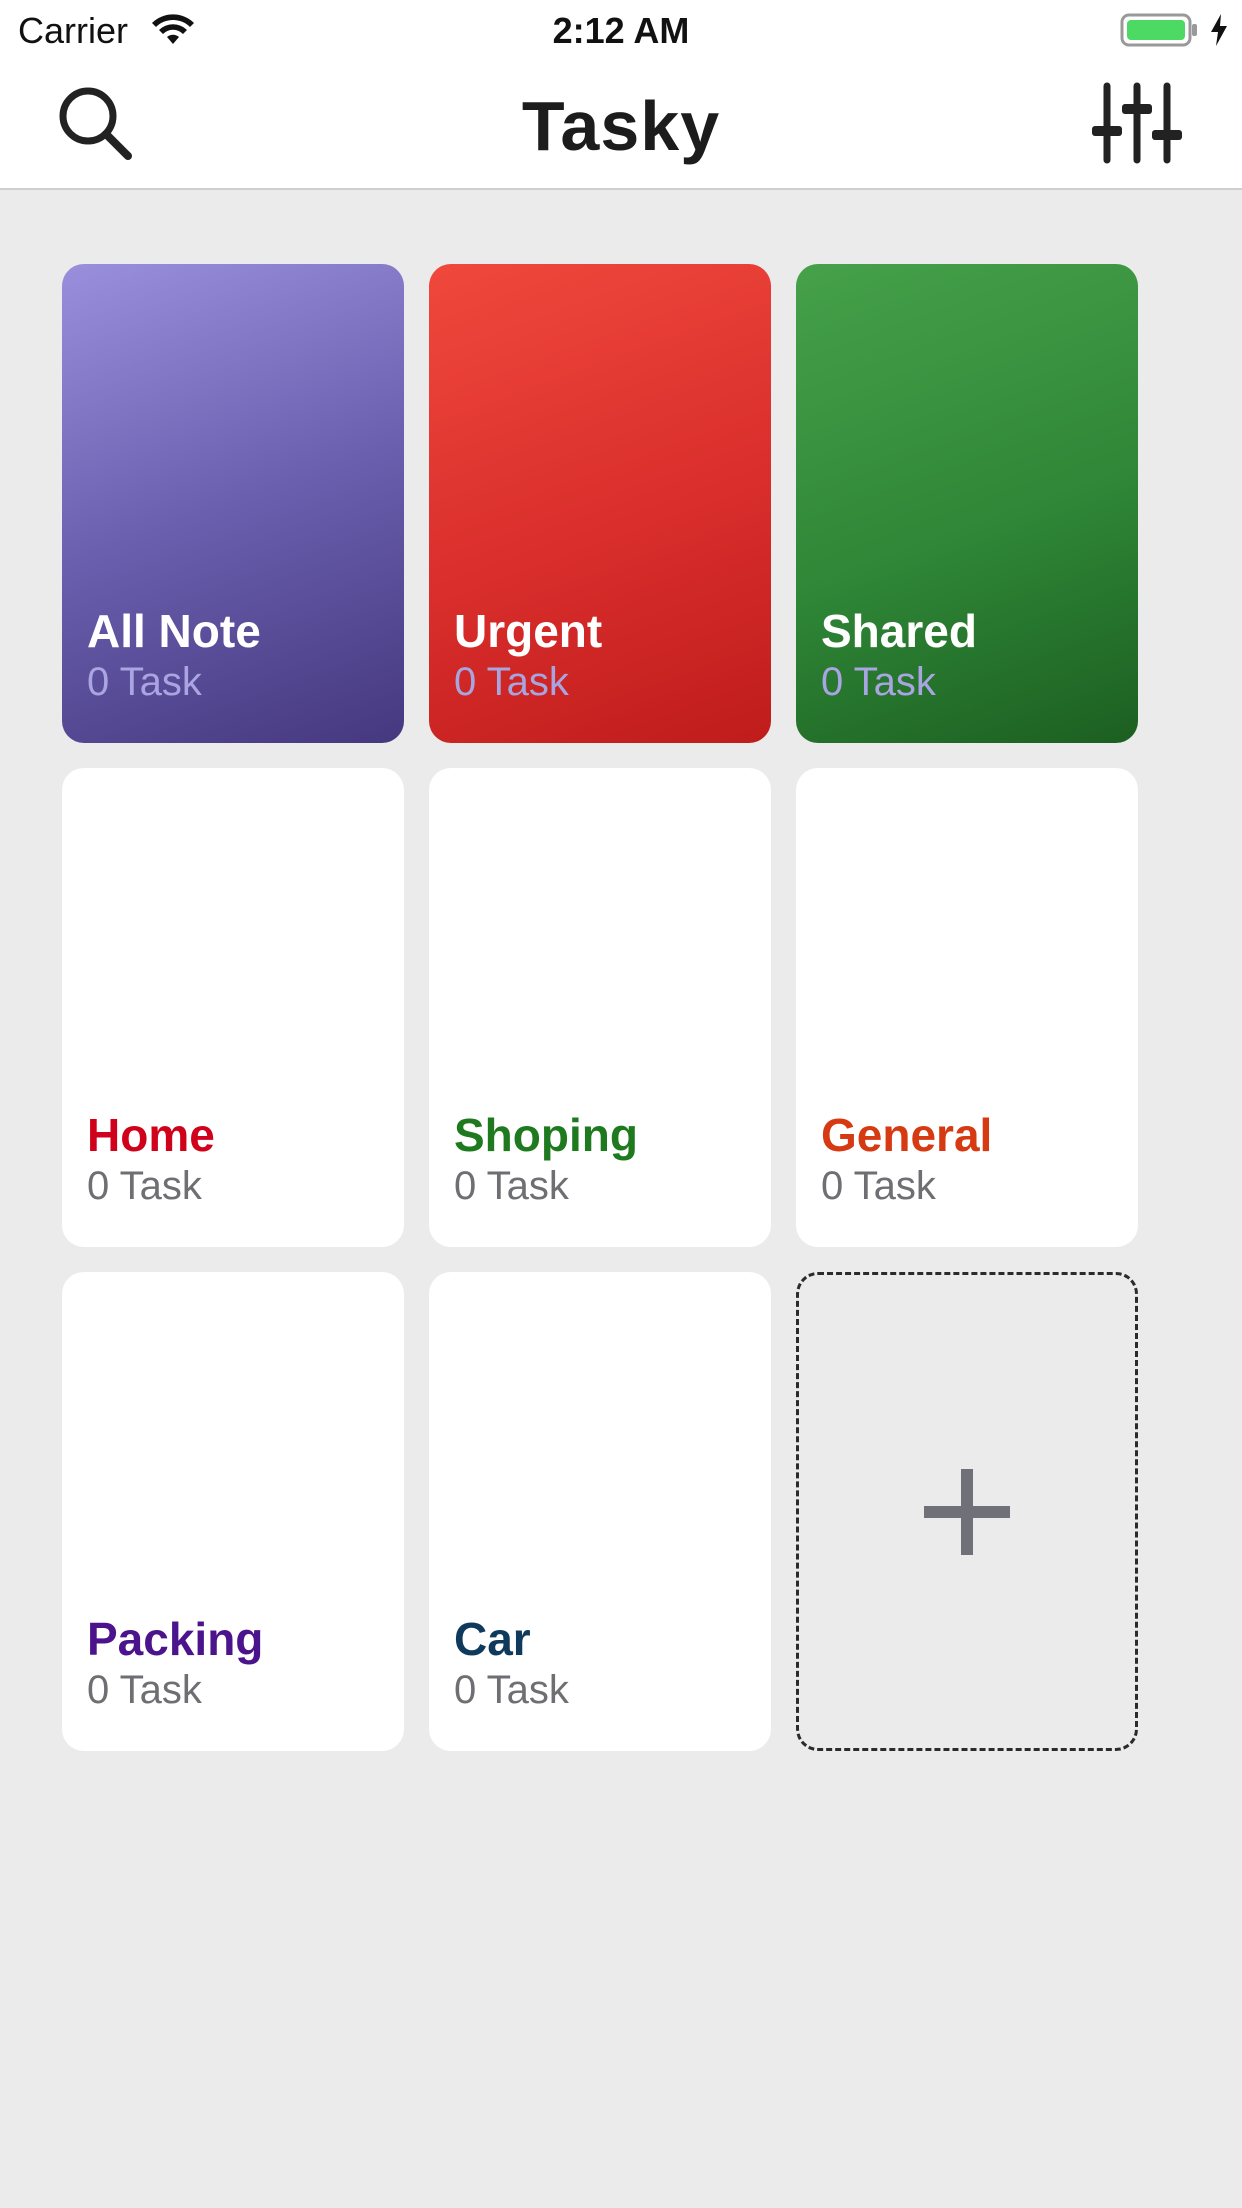 Image resolution: width=1242 pixels, height=2208 pixels. I want to click on card-title: General, so click(907, 1135).